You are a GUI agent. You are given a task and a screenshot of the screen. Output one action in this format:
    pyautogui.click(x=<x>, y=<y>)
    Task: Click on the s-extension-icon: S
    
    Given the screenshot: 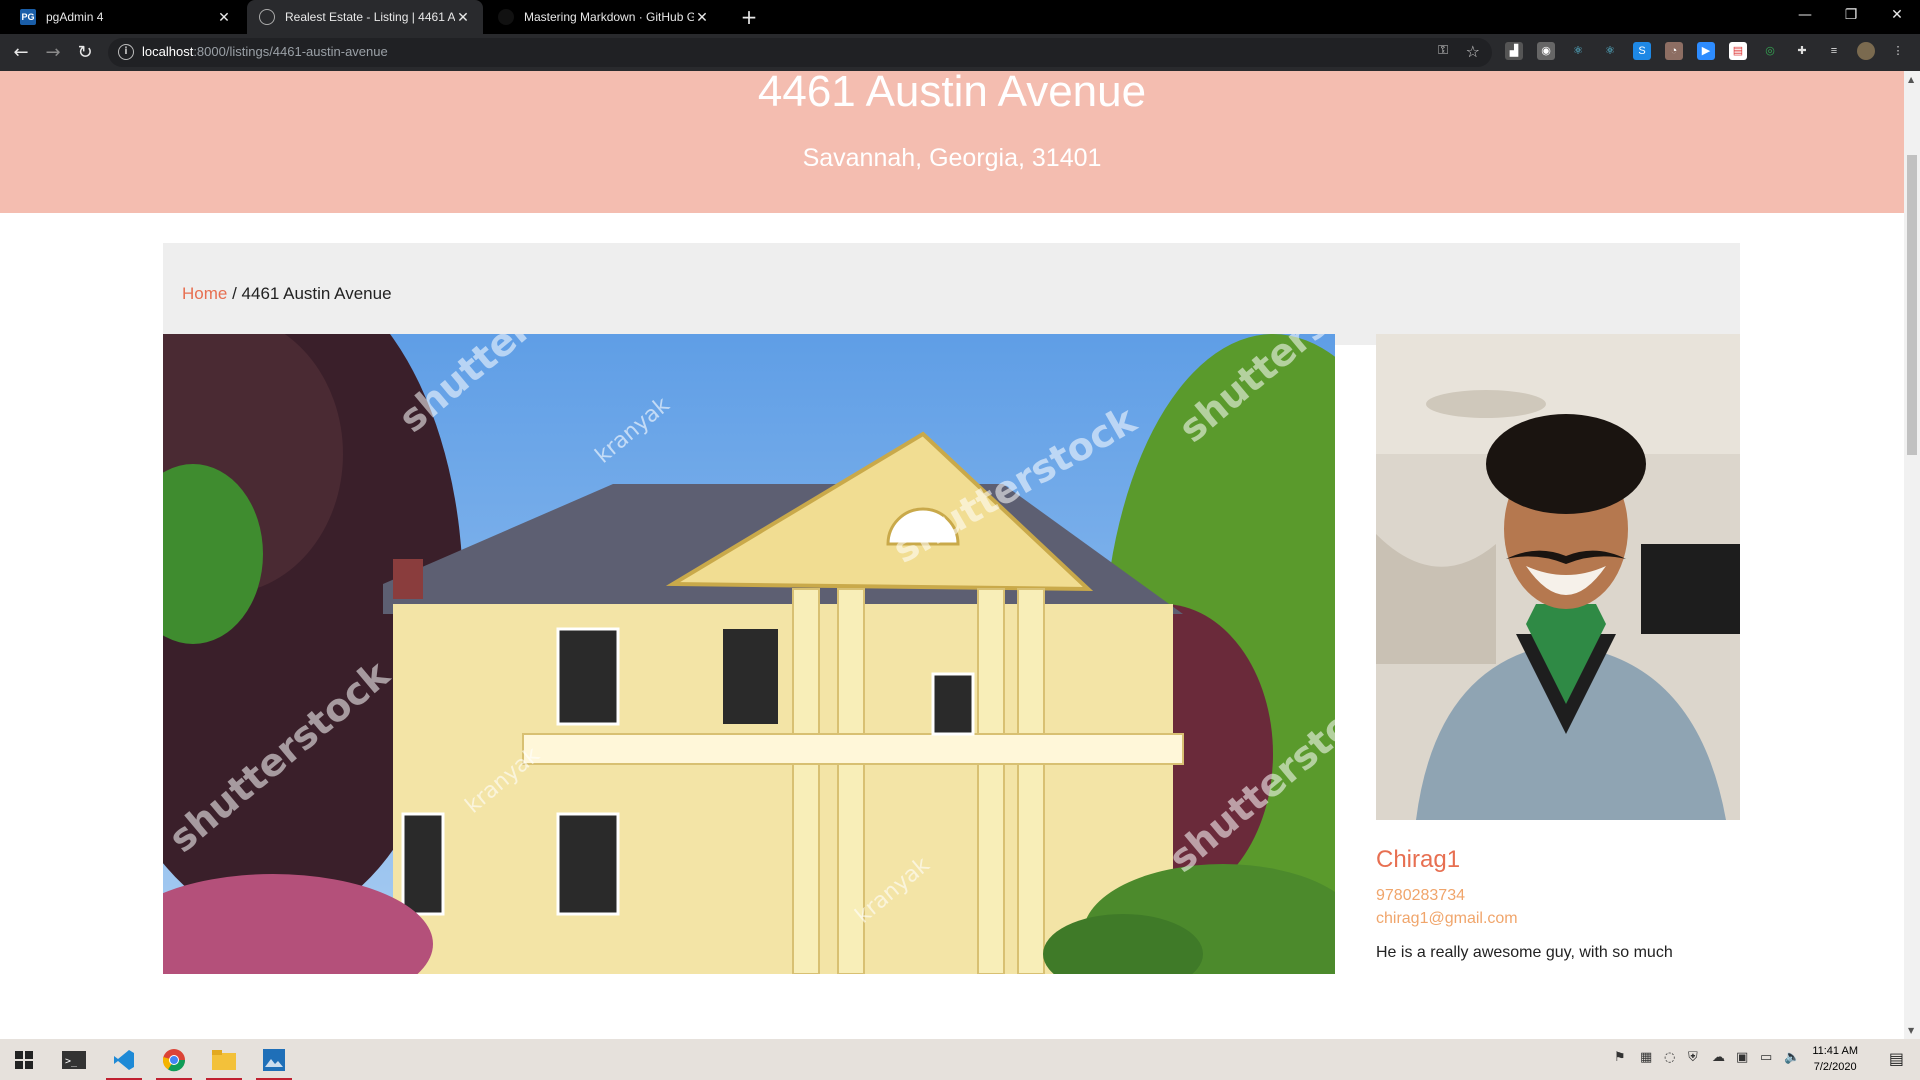 What is the action you would take?
    pyautogui.click(x=1642, y=51)
    